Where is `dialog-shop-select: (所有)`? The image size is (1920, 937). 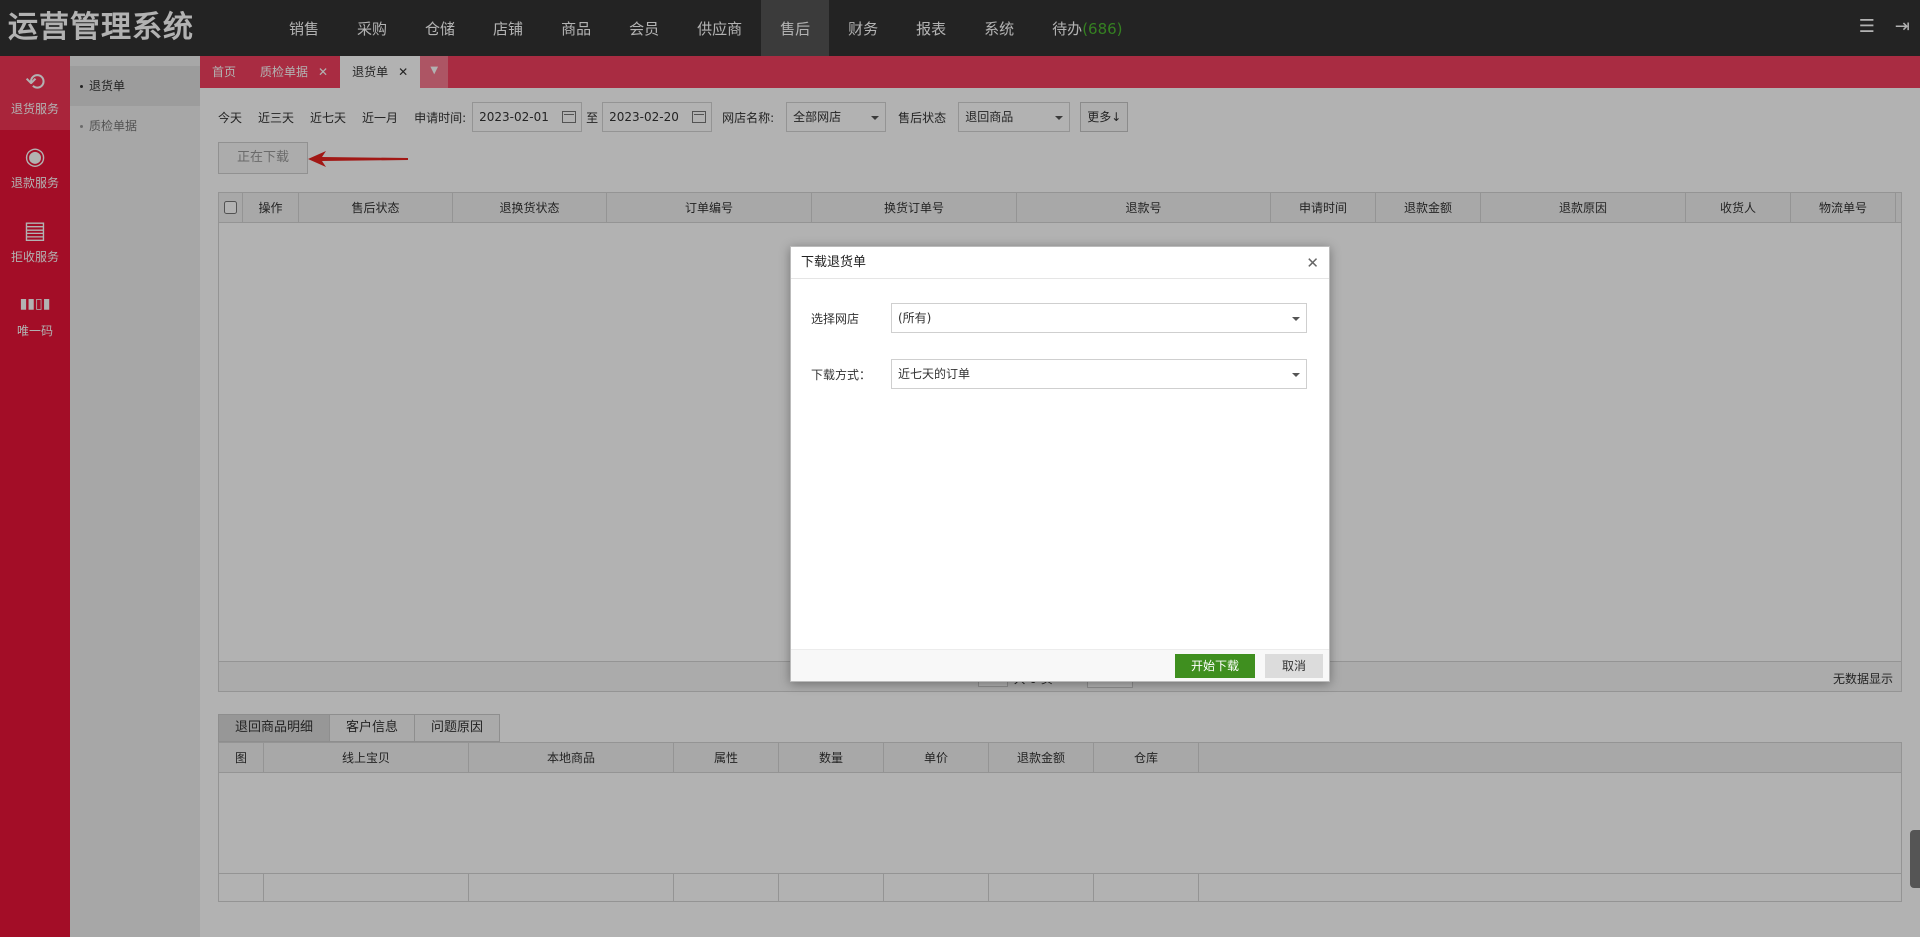 dialog-shop-select: (所有) is located at coordinates (1099, 318).